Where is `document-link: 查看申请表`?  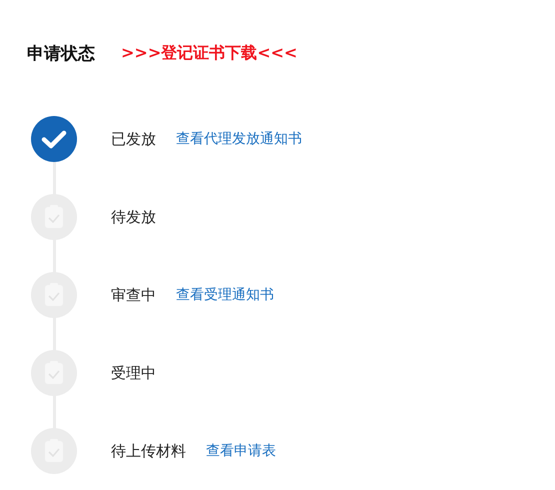 document-link: 查看申请表 is located at coordinates (241, 451).